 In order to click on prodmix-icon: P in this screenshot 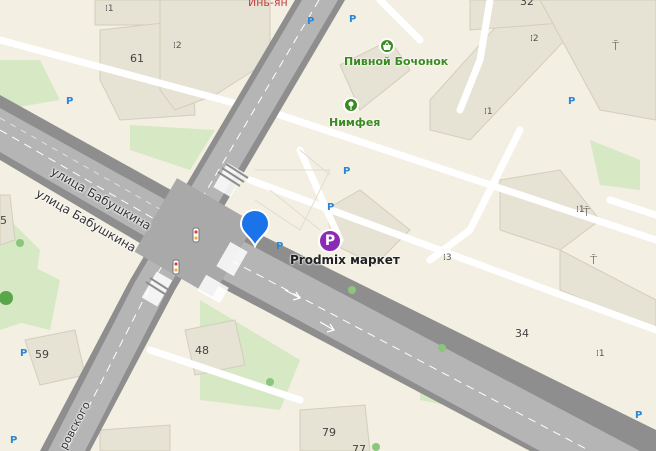, I will do `click(330, 241)`.